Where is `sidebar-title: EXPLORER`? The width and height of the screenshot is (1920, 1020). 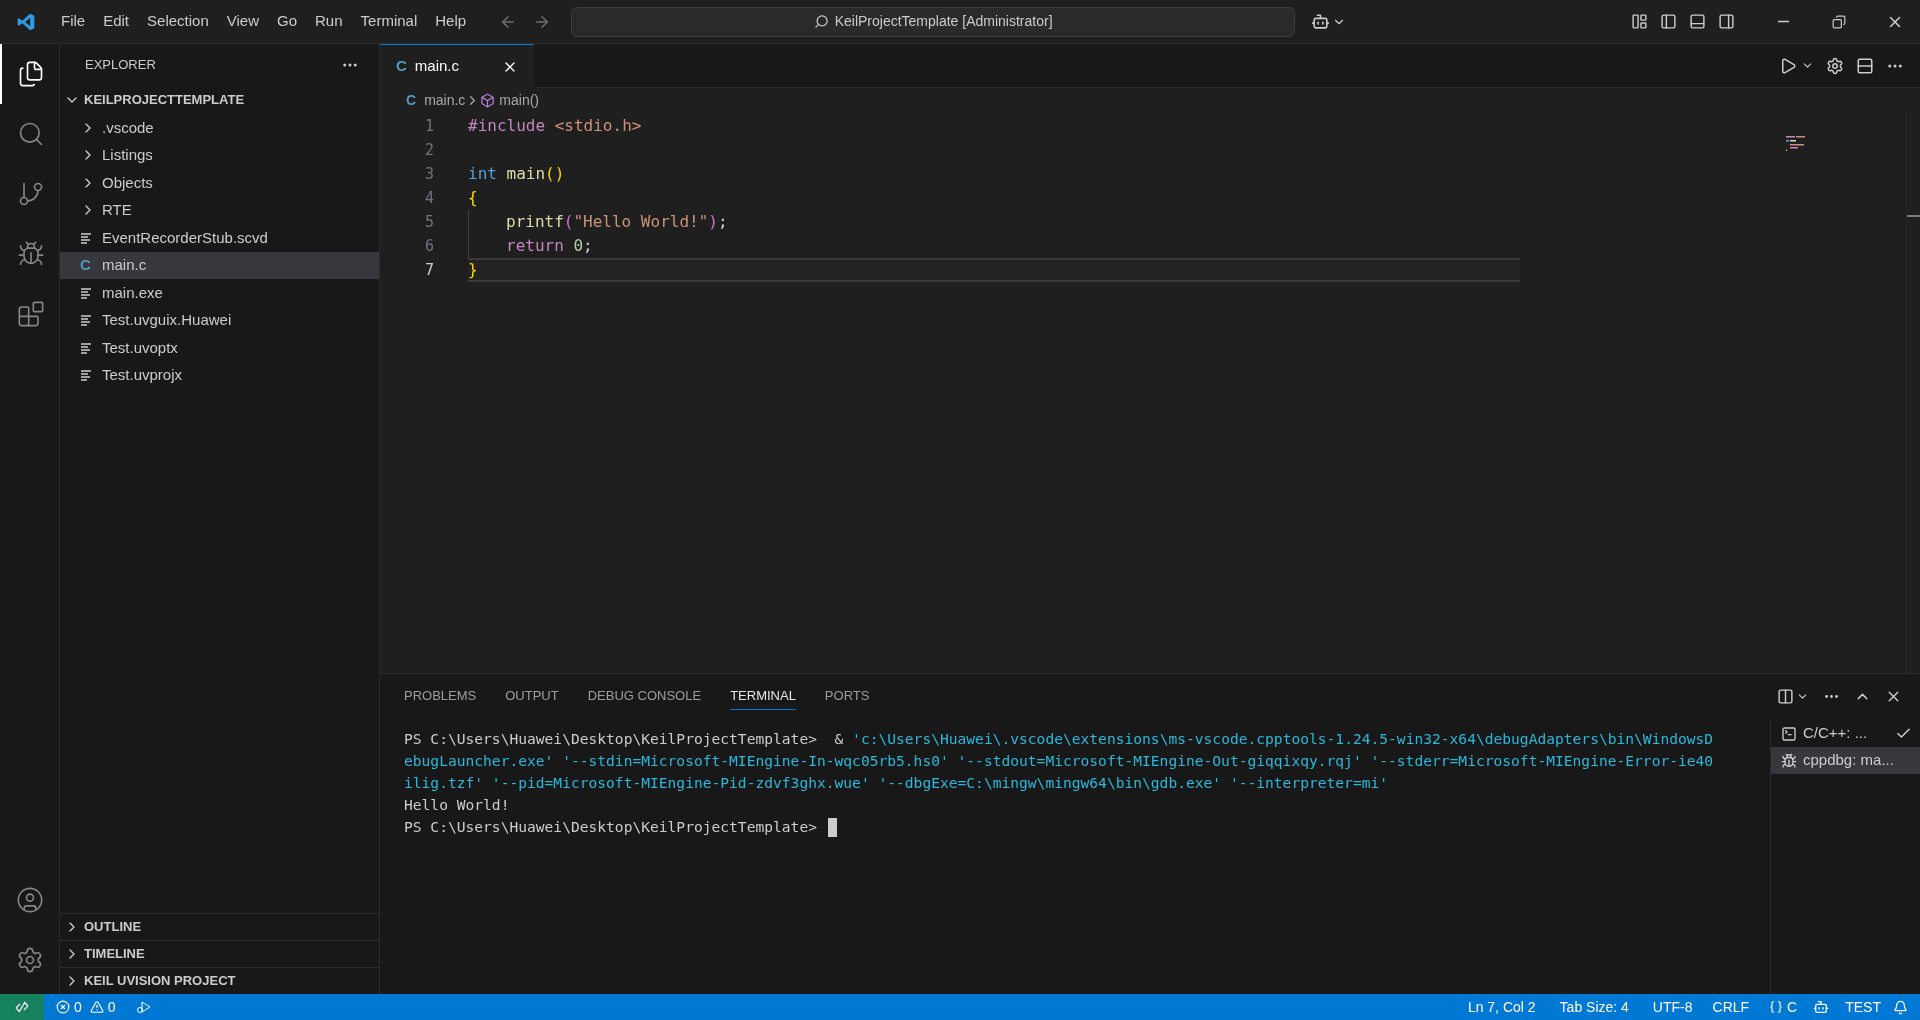 sidebar-title: EXPLORER is located at coordinates (120, 65).